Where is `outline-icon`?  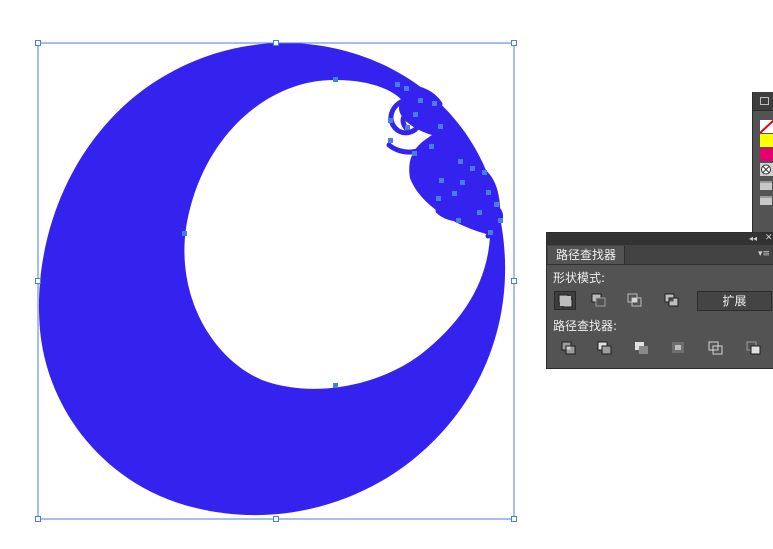
outline-icon is located at coordinates (715, 348).